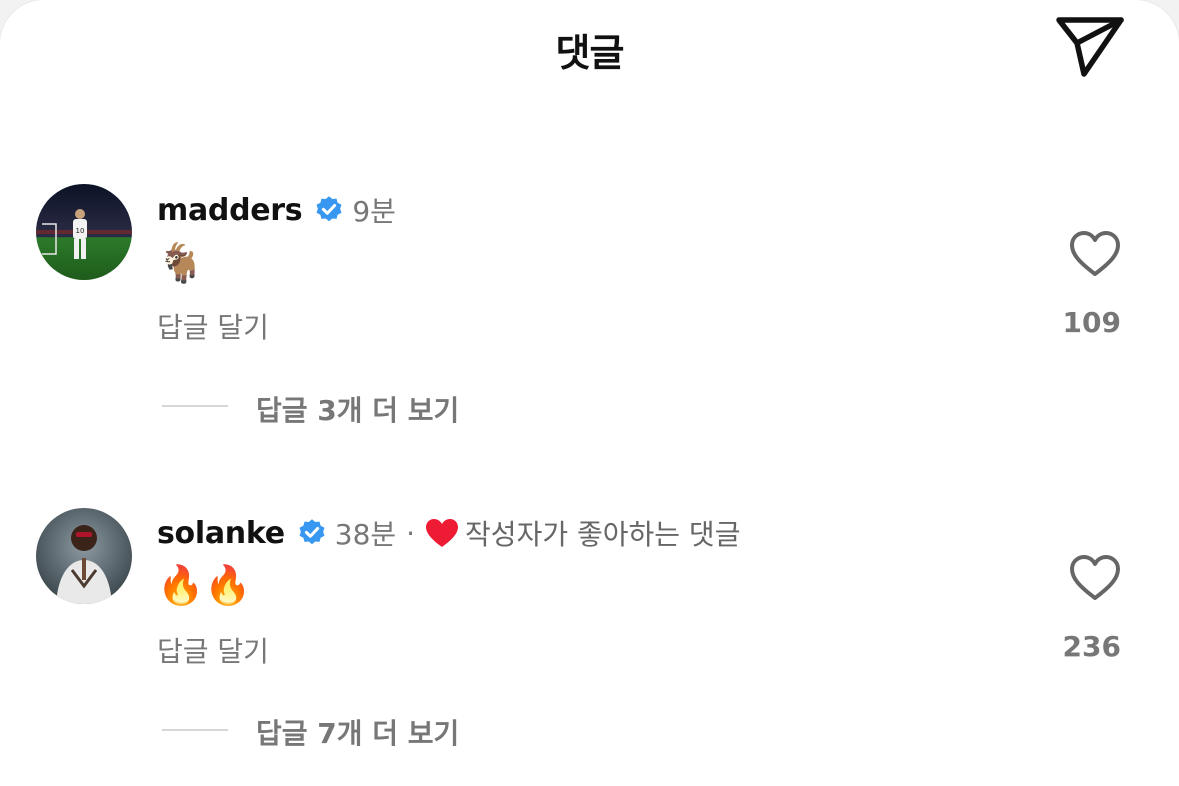  I want to click on like-count: 109, so click(1091, 322).